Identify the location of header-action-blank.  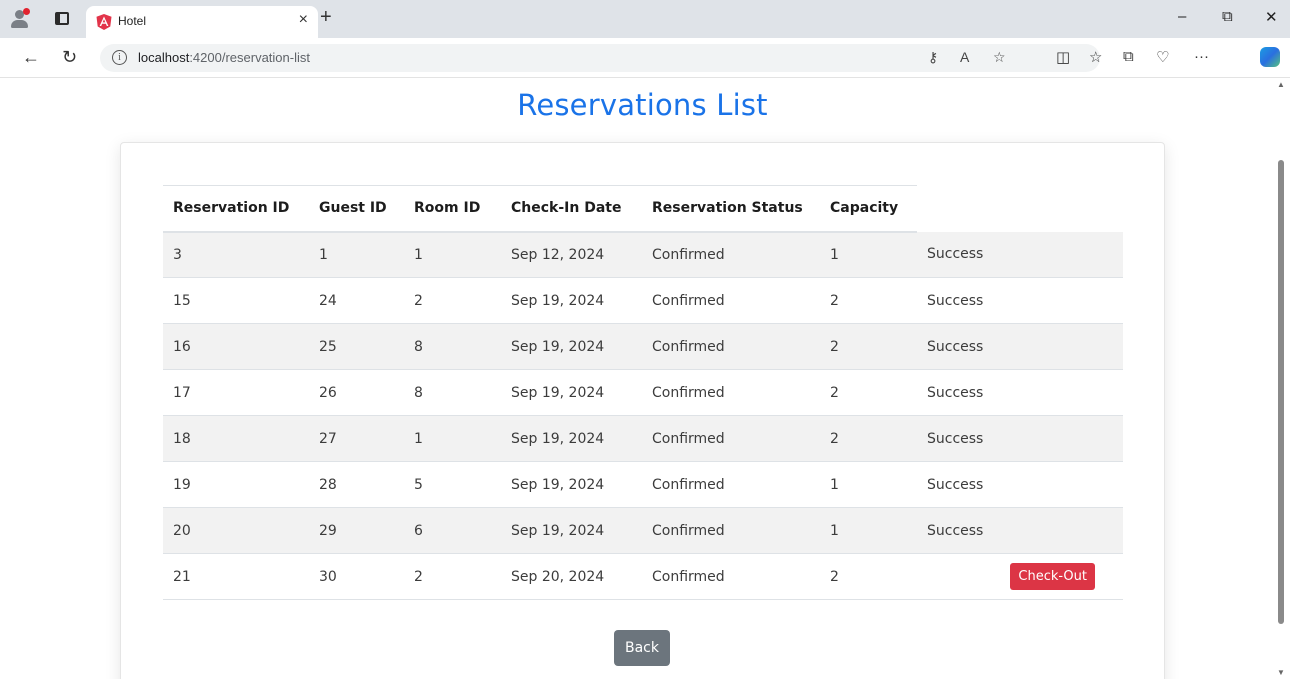
(1020, 209).